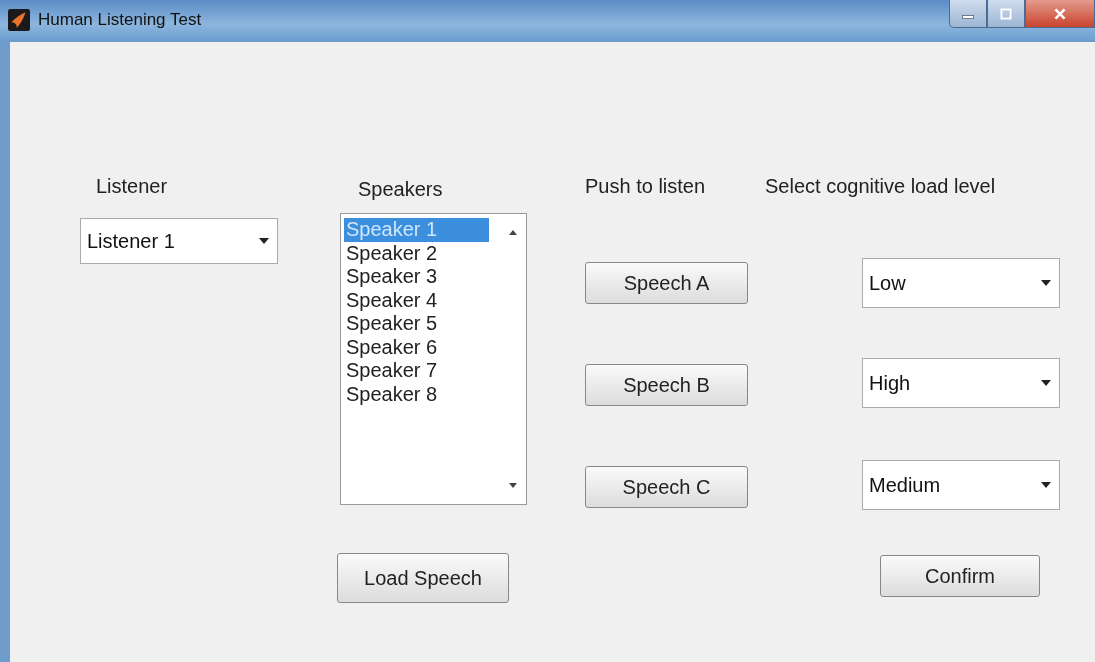  What do you see at coordinates (961, 383) in the screenshot?
I see `load-level-dropdown: High` at bounding box center [961, 383].